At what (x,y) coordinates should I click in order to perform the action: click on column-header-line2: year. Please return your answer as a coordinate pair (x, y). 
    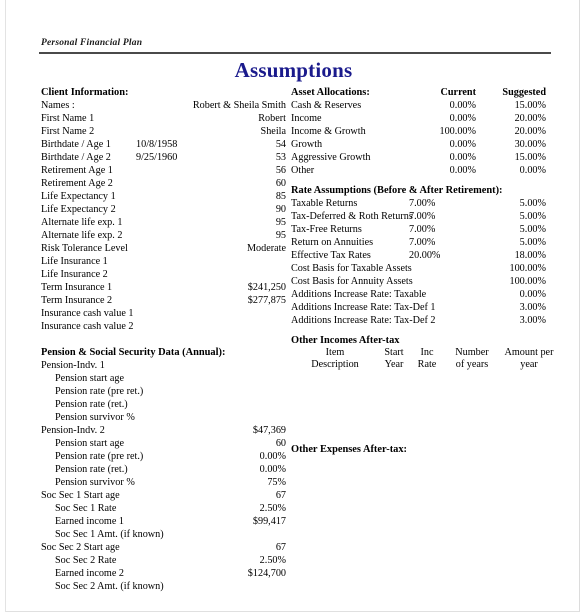
    Looking at the image, I should click on (529, 364).